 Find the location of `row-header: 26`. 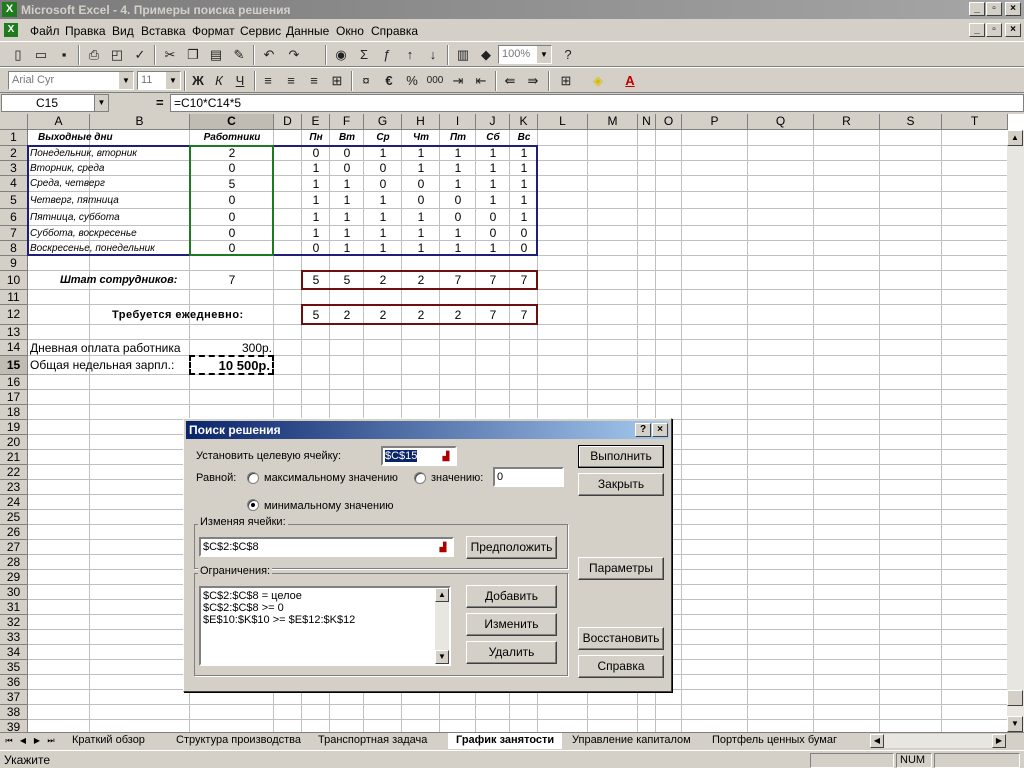

row-header: 26 is located at coordinates (14, 532).